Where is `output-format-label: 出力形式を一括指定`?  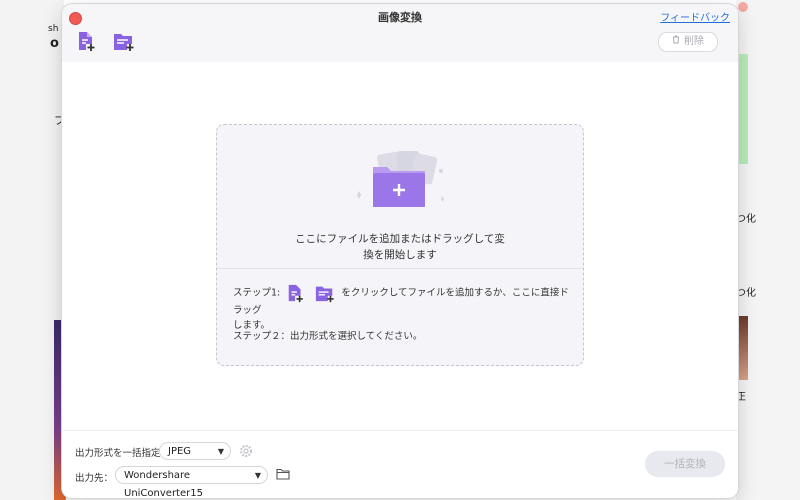 output-format-label: 出力形式を一括指定 is located at coordinates (118, 453).